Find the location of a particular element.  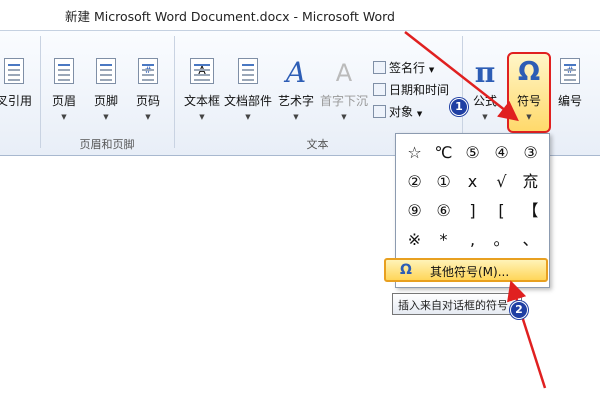

step-badge-2: 2 is located at coordinates (519, 310).